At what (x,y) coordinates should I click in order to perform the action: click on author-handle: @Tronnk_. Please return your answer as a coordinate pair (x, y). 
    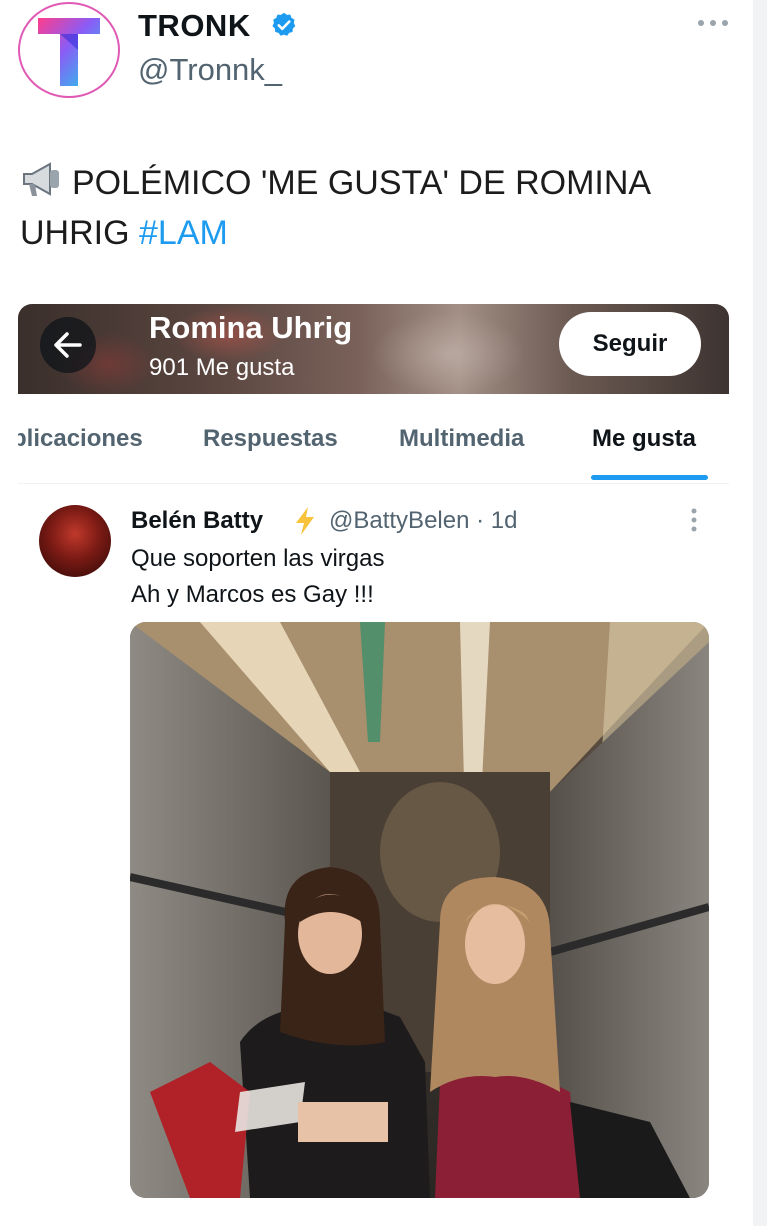
    Looking at the image, I should click on (210, 70).